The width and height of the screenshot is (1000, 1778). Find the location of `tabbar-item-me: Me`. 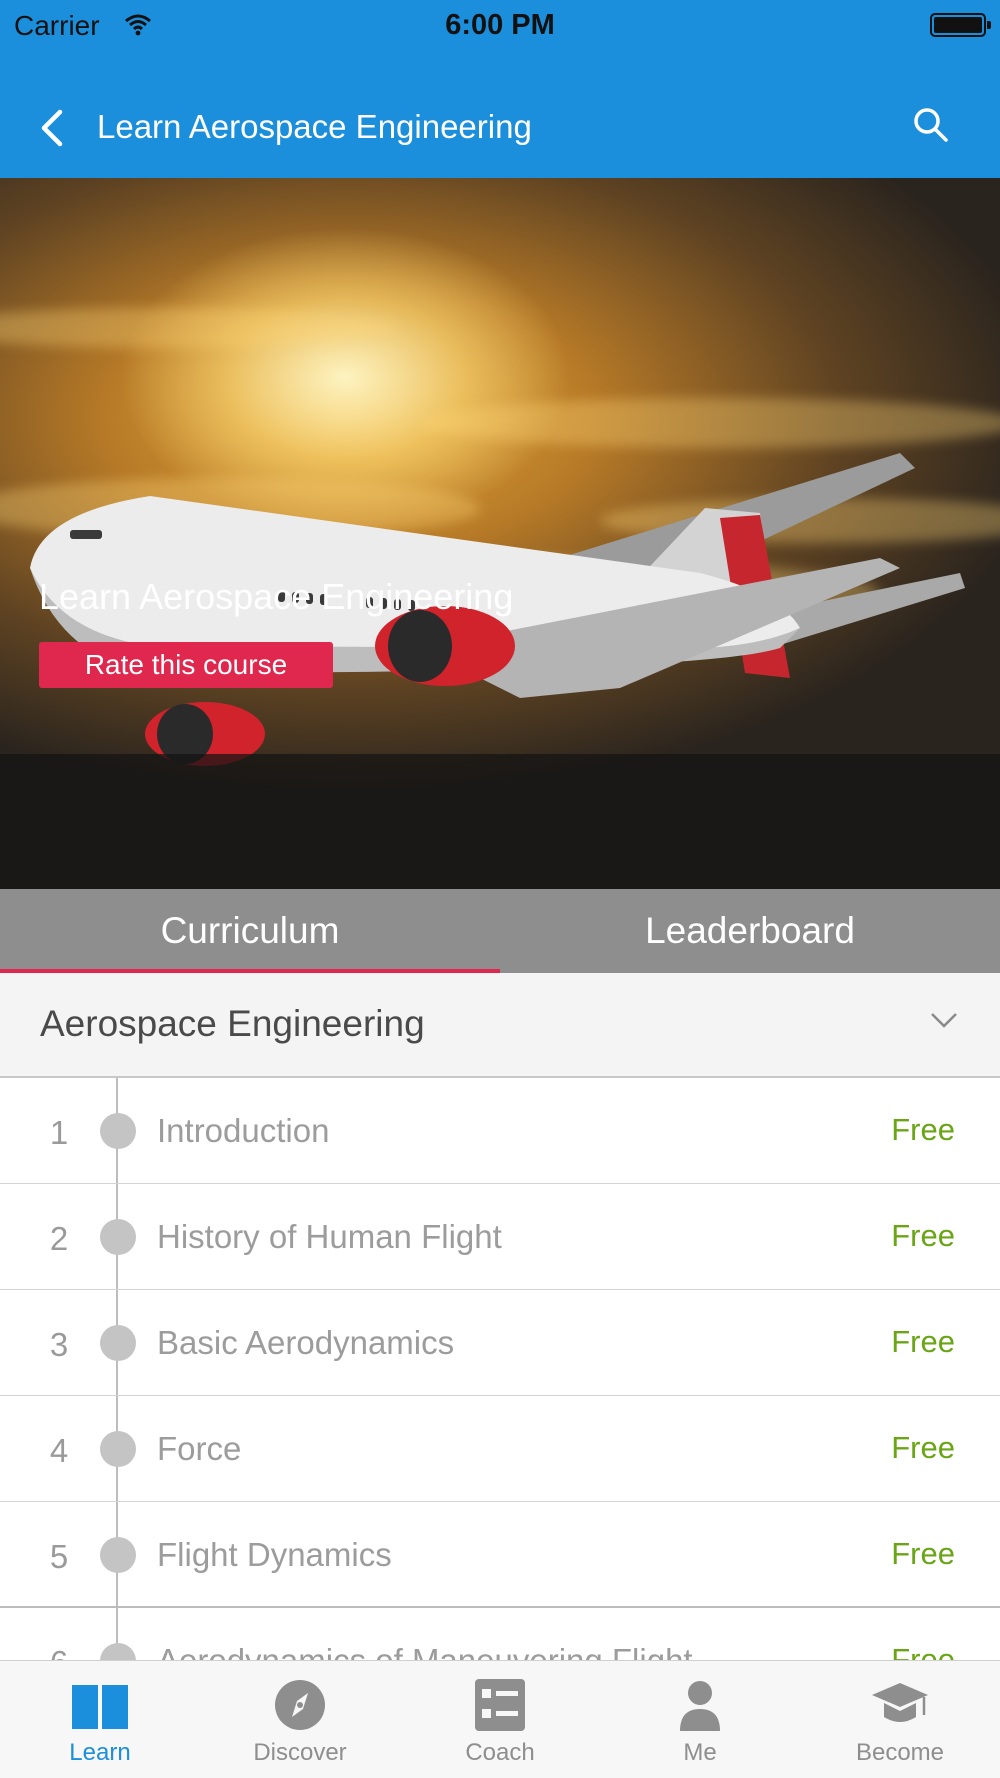

tabbar-item-me: Me is located at coordinates (700, 1719).